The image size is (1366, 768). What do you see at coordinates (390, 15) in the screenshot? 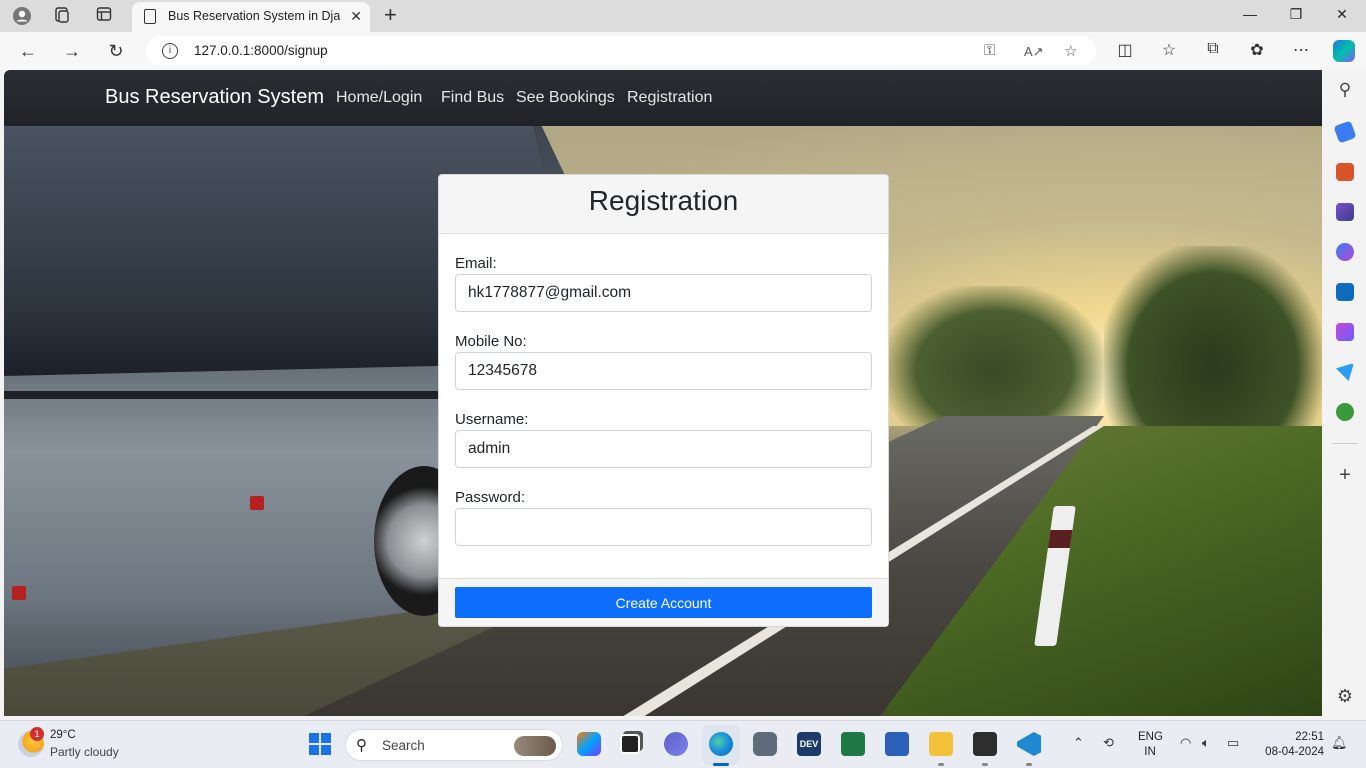
I see `new-tab-icon: +` at bounding box center [390, 15].